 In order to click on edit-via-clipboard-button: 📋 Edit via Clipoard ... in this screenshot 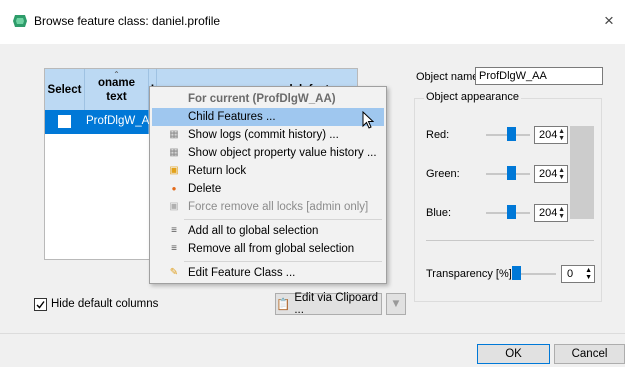, I will do `click(328, 304)`.